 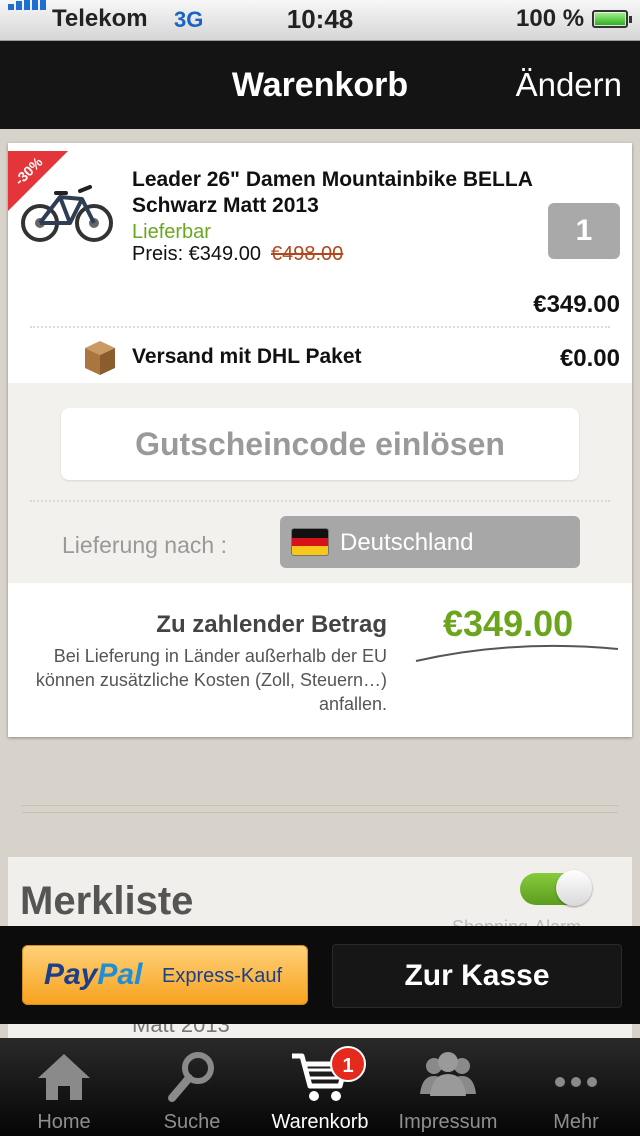 What do you see at coordinates (310, 542) in the screenshot?
I see `germany-flag-icon` at bounding box center [310, 542].